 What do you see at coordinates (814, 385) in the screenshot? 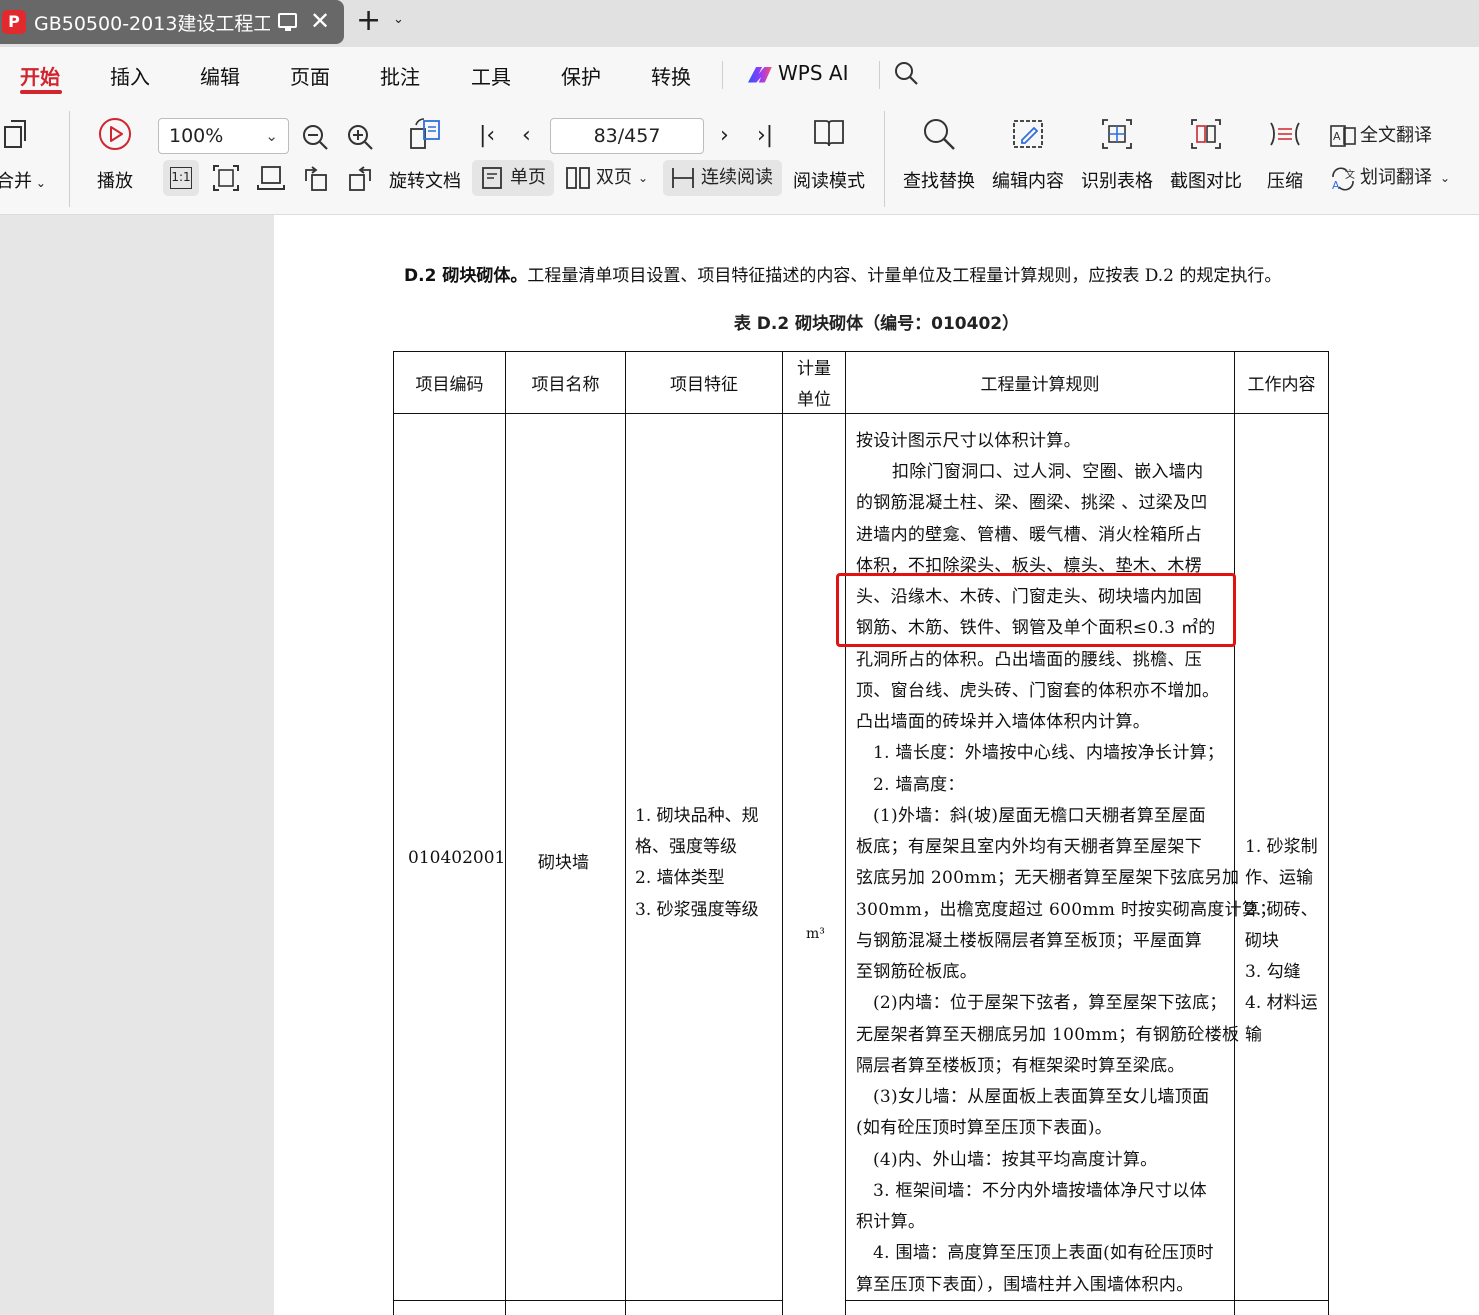
I see `header-unit: 计量 单位` at bounding box center [814, 385].